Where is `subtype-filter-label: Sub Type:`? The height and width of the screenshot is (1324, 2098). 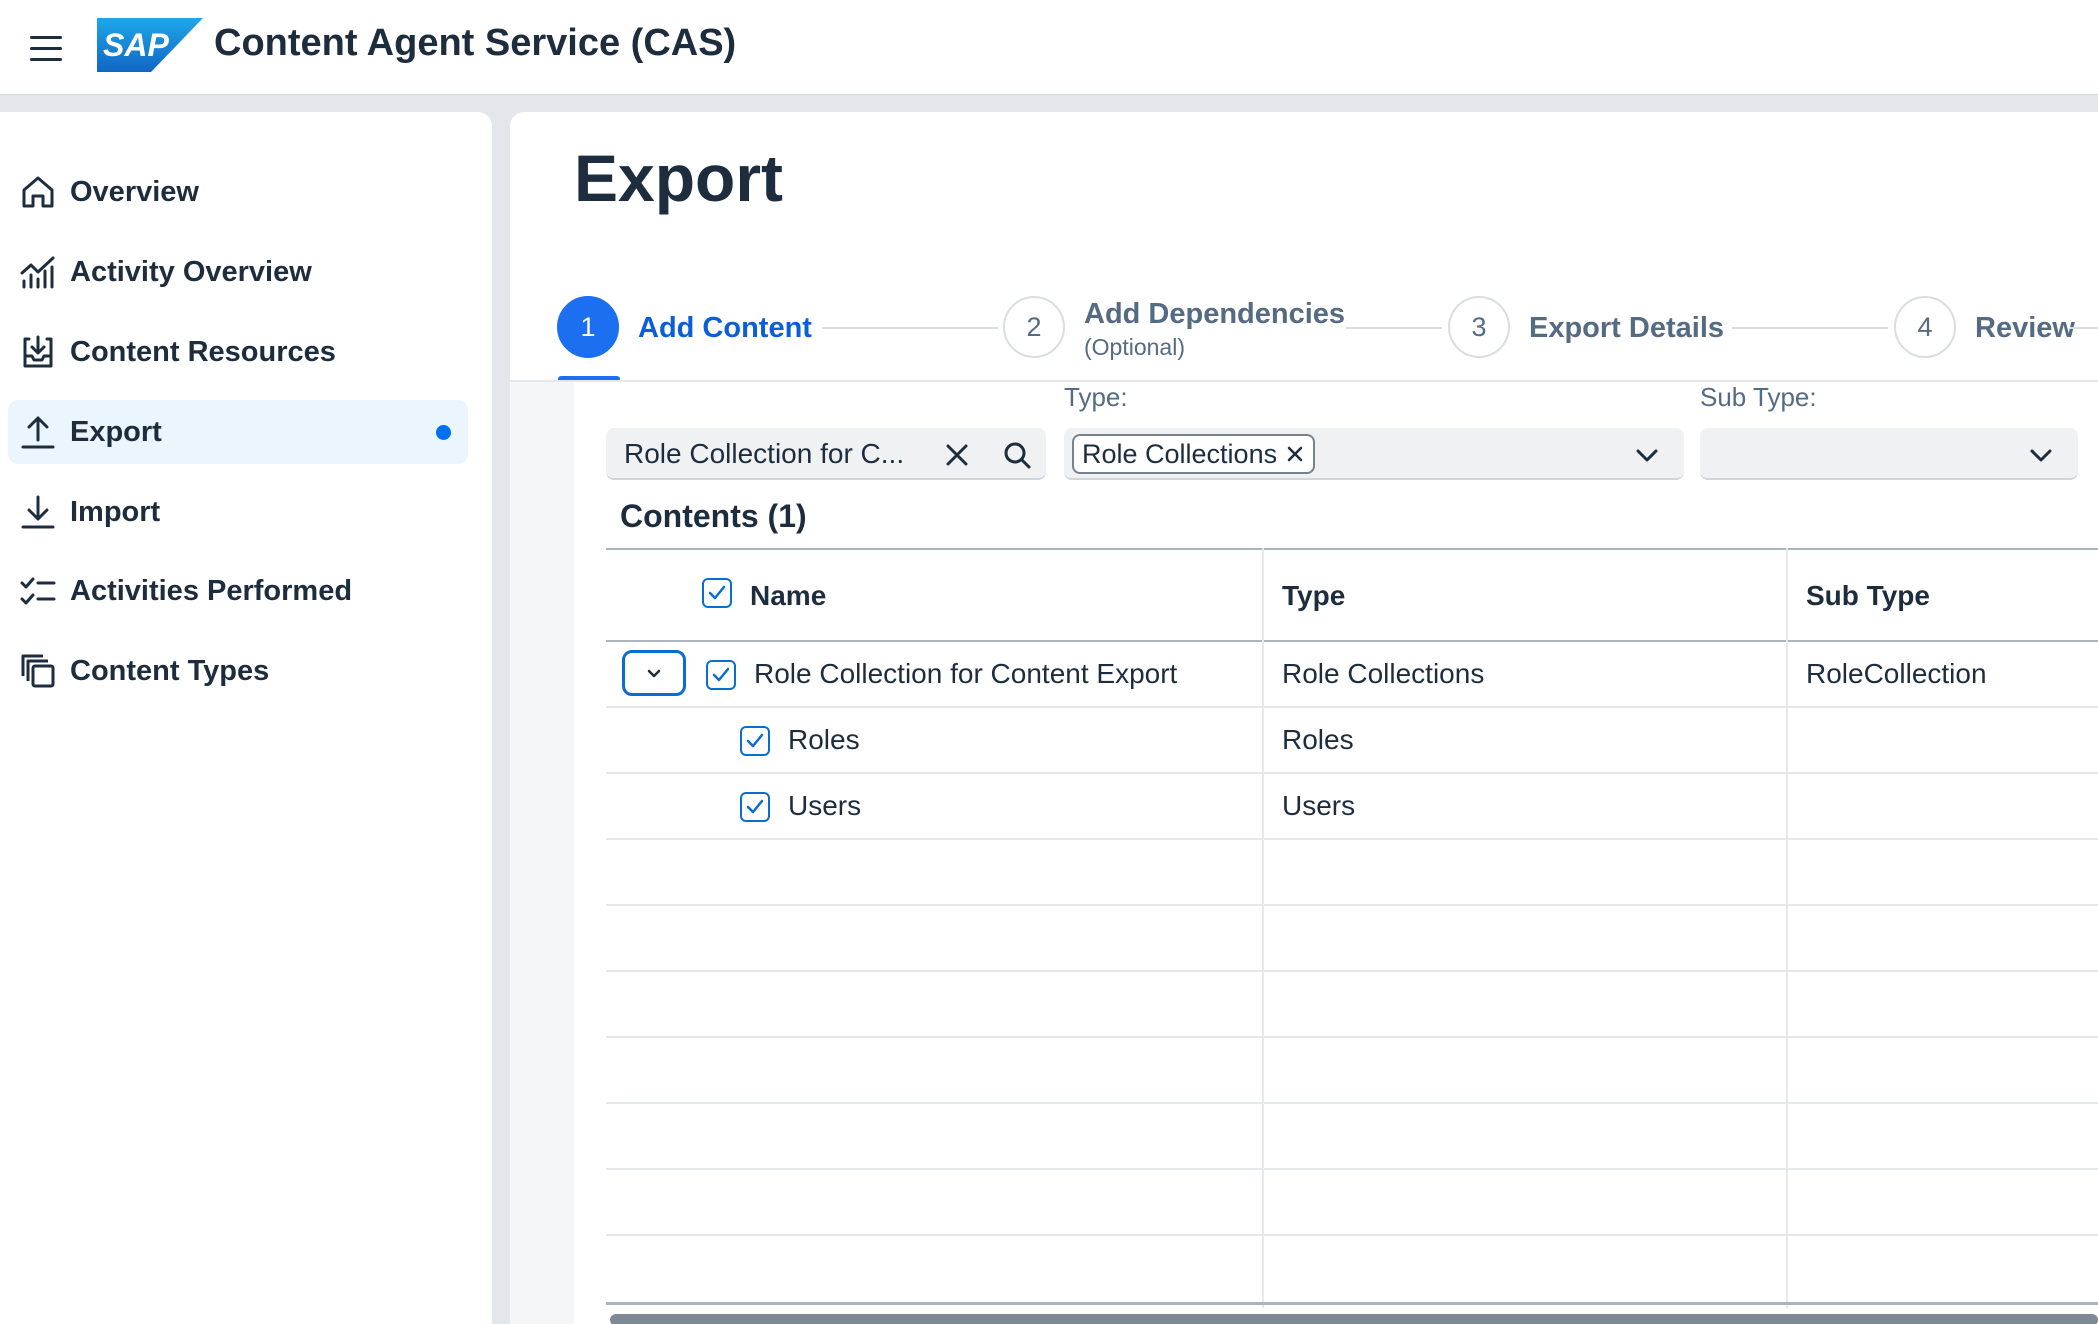 subtype-filter-label: Sub Type: is located at coordinates (1758, 397).